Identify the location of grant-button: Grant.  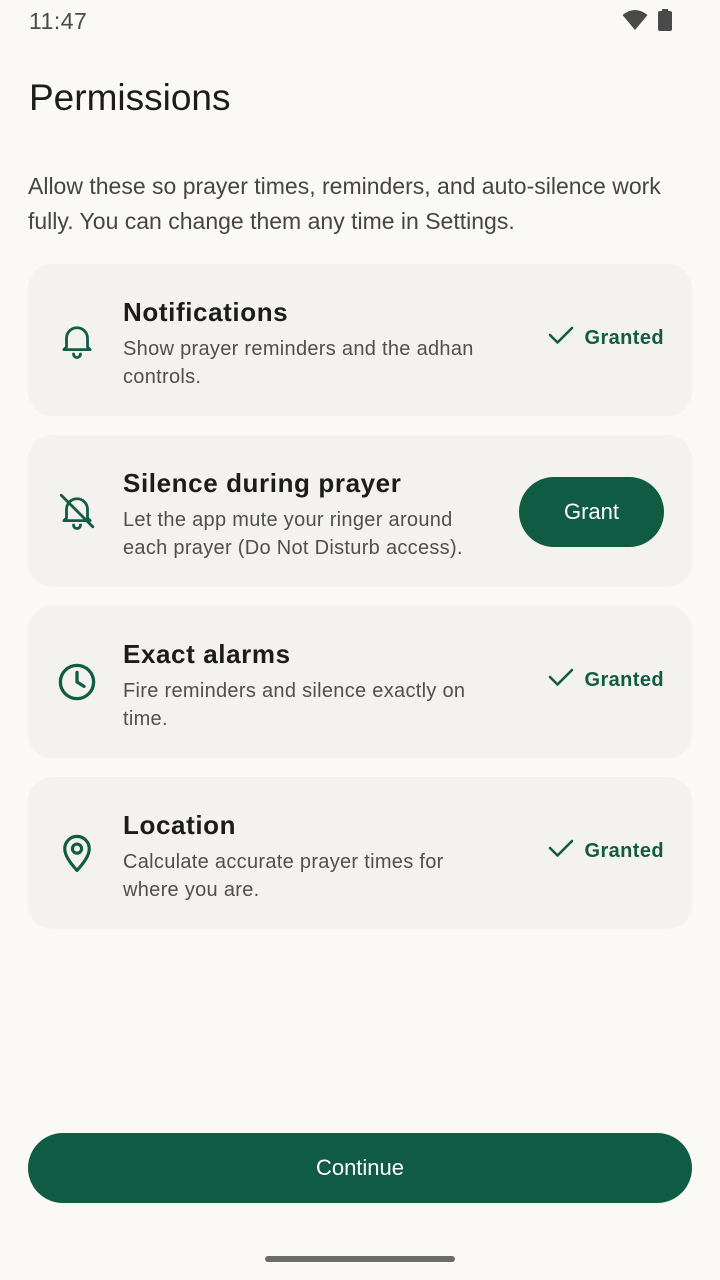
(591, 512).